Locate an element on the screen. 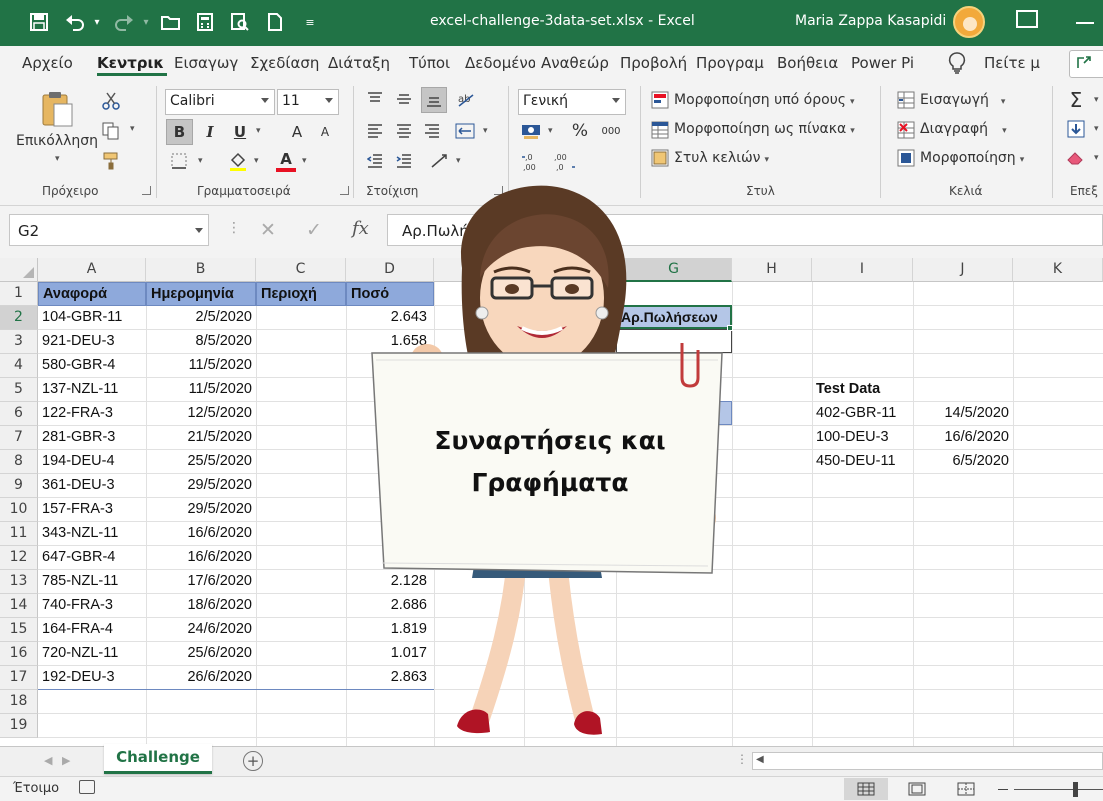  column-header-i: I is located at coordinates (862, 270).